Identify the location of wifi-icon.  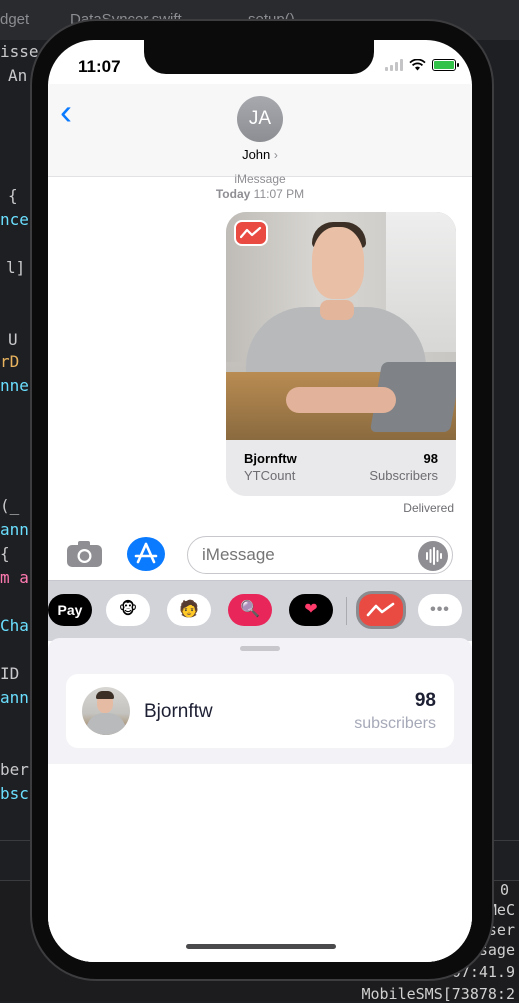
(417, 65).